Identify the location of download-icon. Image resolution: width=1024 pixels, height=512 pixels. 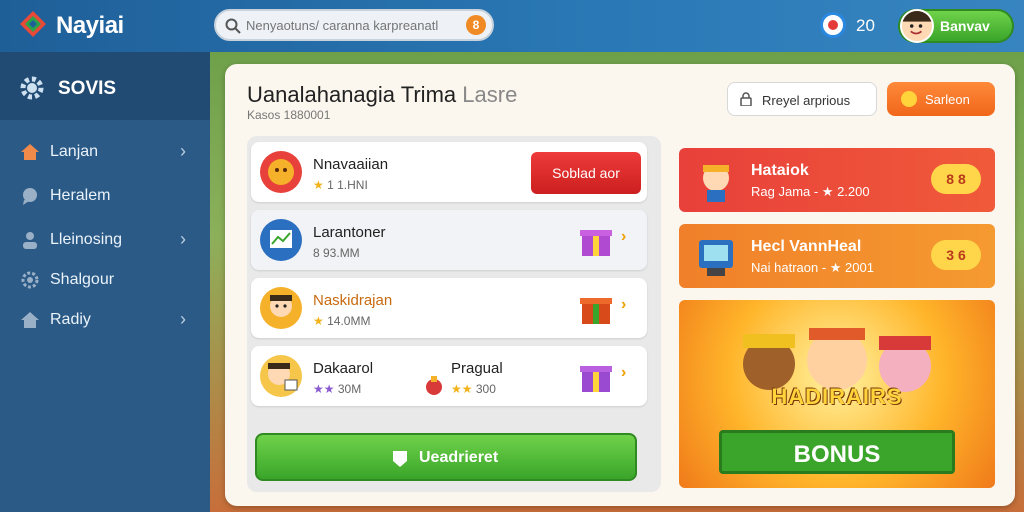
(400, 459).